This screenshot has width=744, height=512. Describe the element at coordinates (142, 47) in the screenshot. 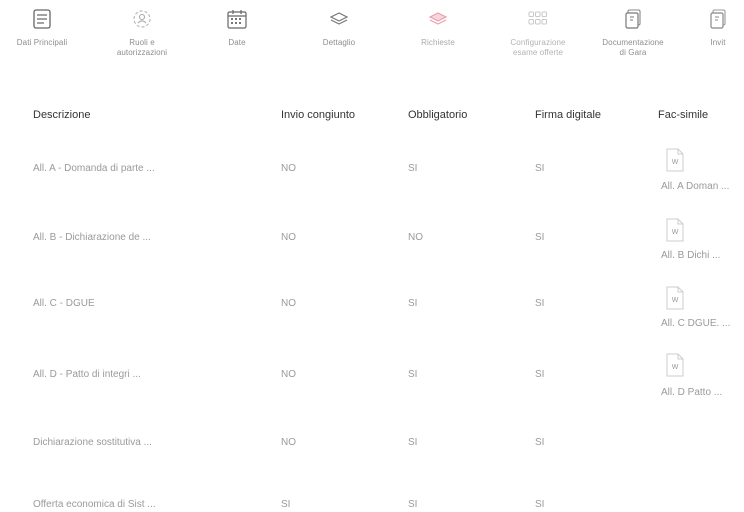

I see `step-label: Ruoli e autorizzazioni` at that location.